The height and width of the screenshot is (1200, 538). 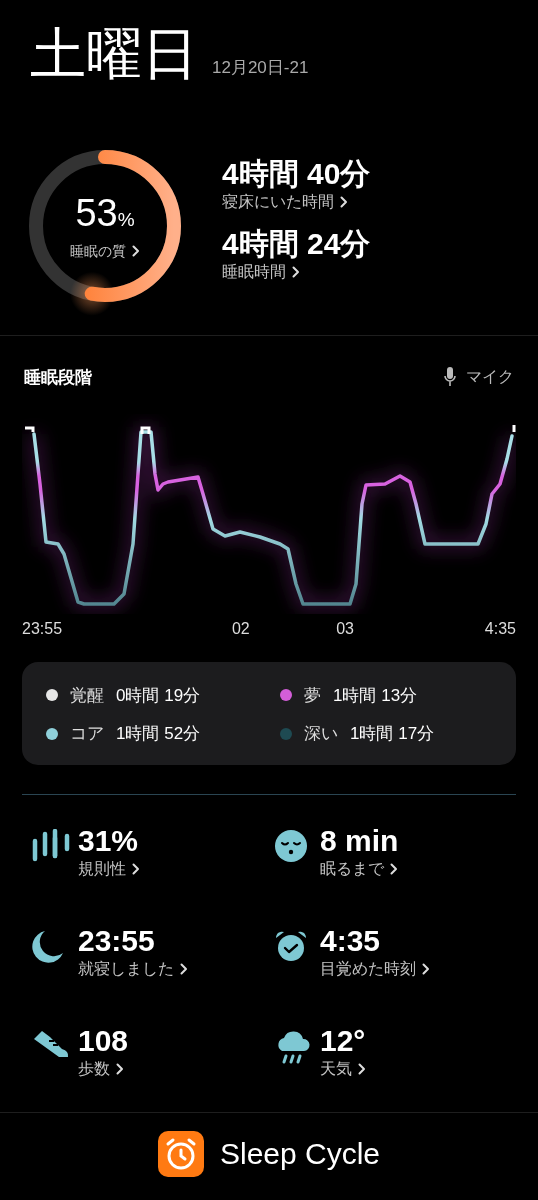 What do you see at coordinates (375, 695) in the screenshot?
I see `stage-duration: 1時間 13分` at bounding box center [375, 695].